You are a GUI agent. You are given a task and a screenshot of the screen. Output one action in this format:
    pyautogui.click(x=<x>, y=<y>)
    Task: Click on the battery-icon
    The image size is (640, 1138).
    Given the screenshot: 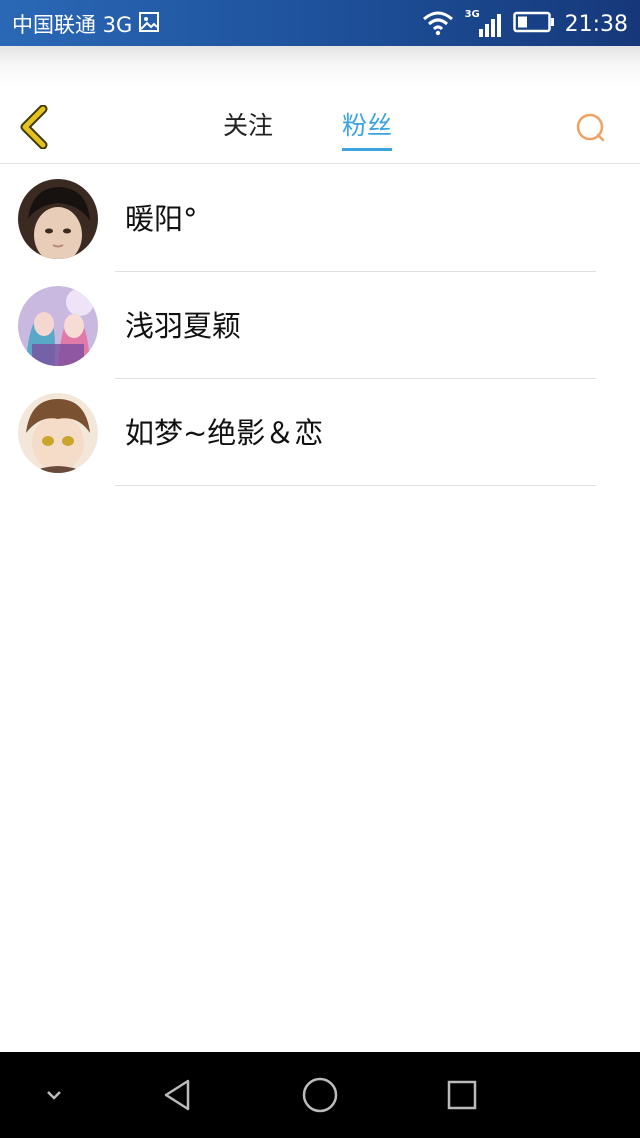 What is the action you would take?
    pyautogui.click(x=533, y=24)
    